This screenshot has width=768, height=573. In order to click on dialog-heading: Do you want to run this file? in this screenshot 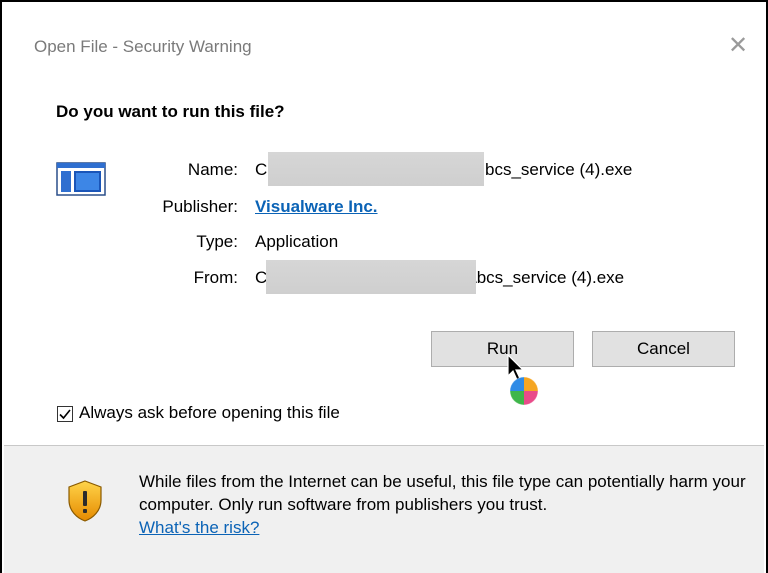, I will do `click(170, 111)`.